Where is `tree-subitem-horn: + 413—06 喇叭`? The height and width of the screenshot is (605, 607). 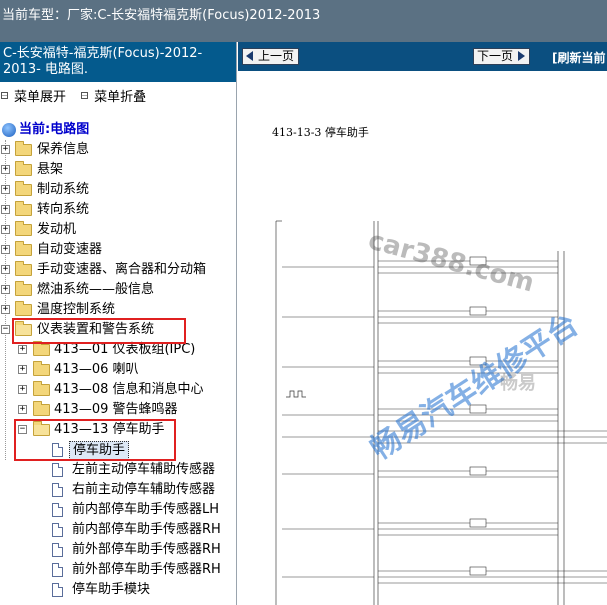 tree-subitem-horn: + 413—06 喇叭 is located at coordinates (118, 370).